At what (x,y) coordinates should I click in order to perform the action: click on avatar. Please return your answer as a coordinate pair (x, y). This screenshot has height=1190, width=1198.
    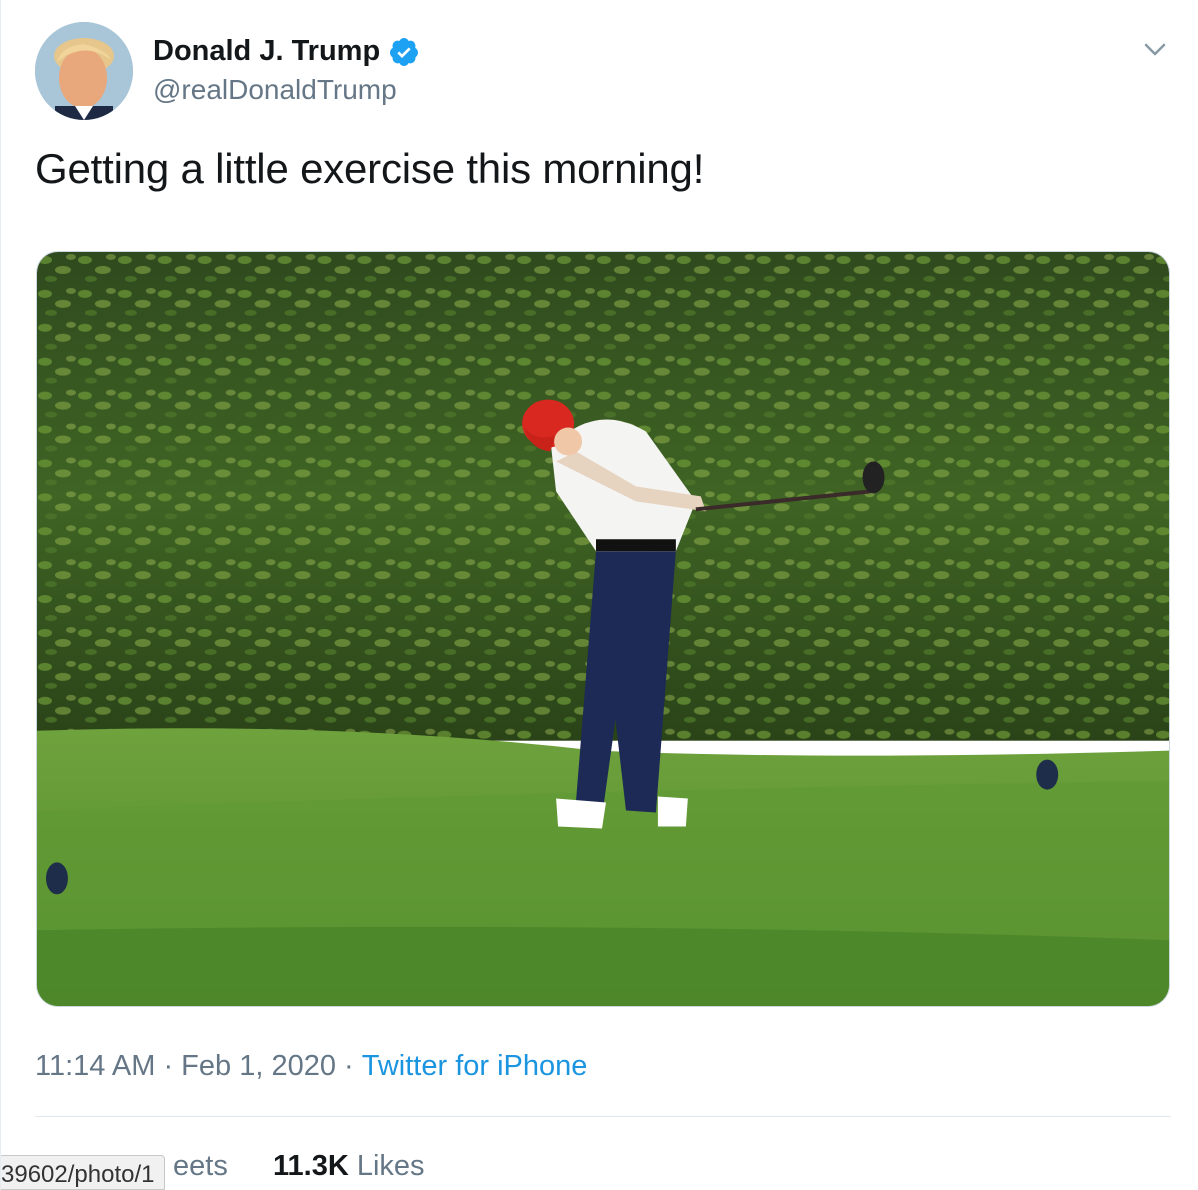
    Looking at the image, I should click on (84, 71).